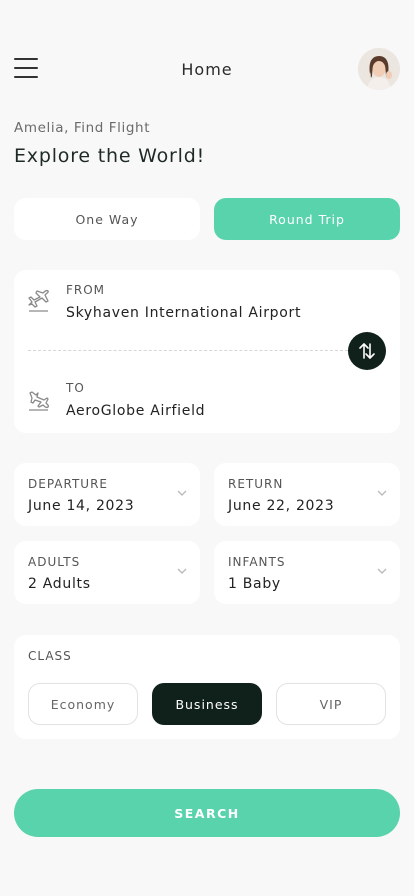  What do you see at coordinates (256, 484) in the screenshot?
I see `return-label: RETURN` at bounding box center [256, 484].